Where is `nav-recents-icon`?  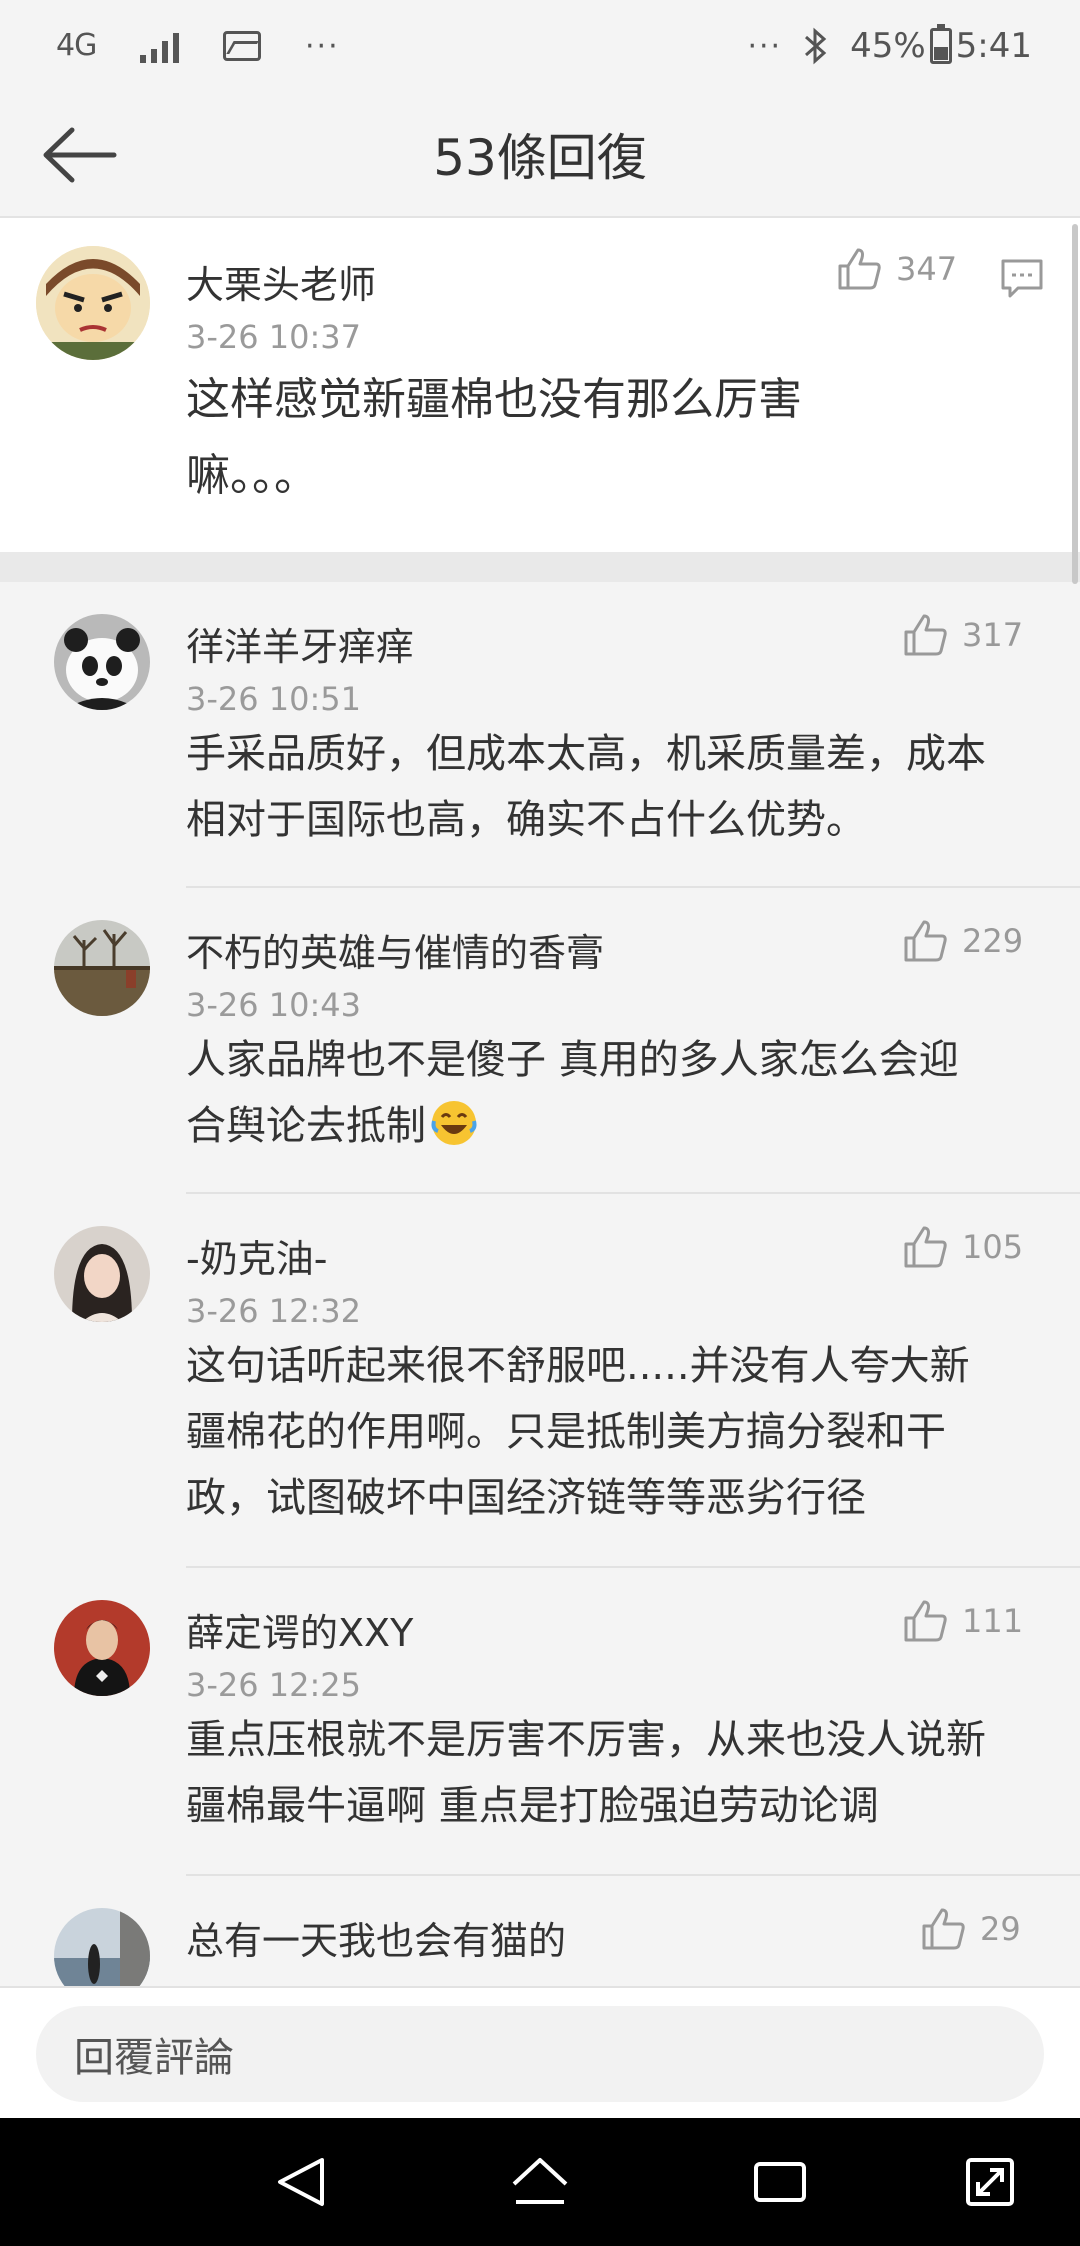
nav-recents-icon is located at coordinates (780, 2182).